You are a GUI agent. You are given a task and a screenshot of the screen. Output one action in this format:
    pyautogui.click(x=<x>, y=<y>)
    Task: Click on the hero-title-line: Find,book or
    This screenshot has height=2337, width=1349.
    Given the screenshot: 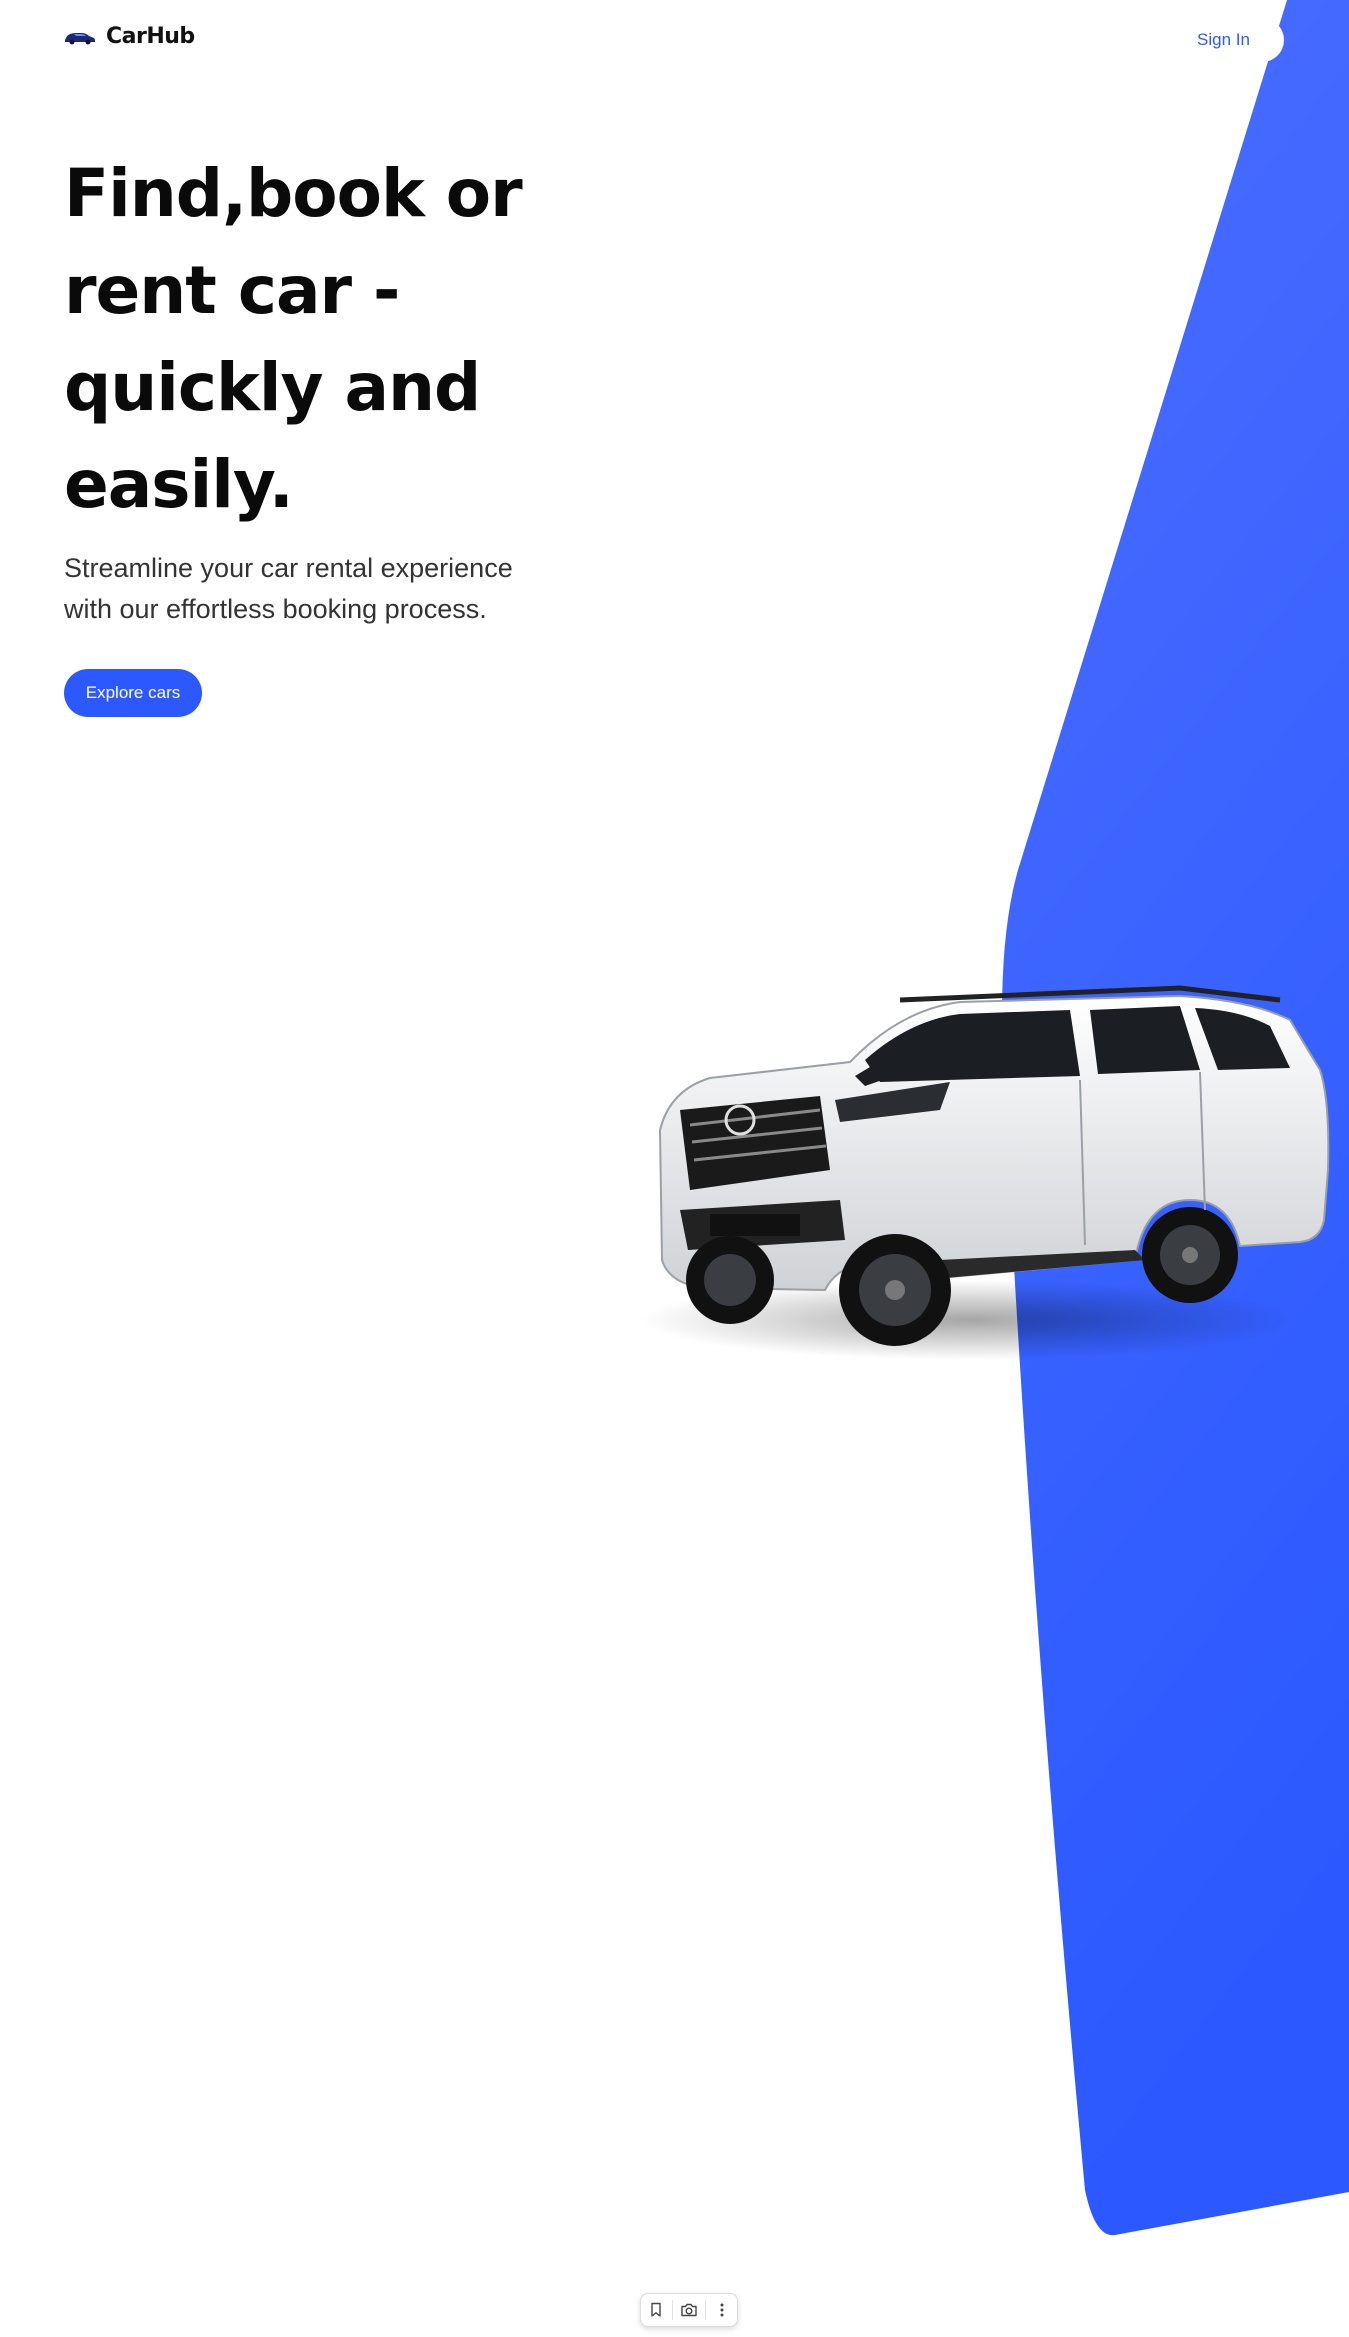 What is the action you would take?
    pyautogui.click(x=293, y=193)
    